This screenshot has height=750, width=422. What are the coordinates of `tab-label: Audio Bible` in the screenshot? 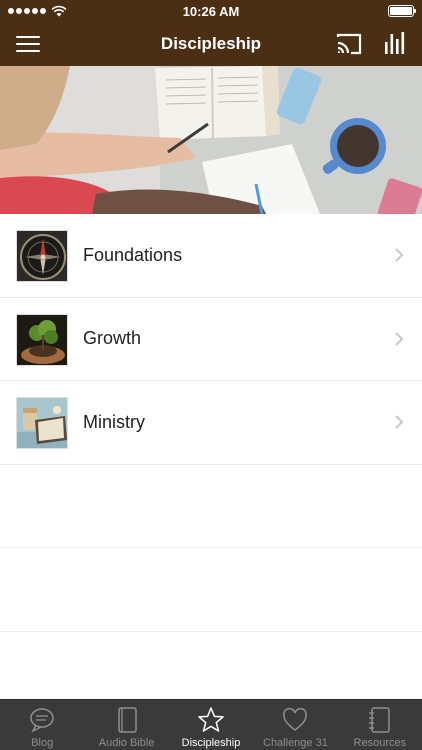 It's located at (126, 743).